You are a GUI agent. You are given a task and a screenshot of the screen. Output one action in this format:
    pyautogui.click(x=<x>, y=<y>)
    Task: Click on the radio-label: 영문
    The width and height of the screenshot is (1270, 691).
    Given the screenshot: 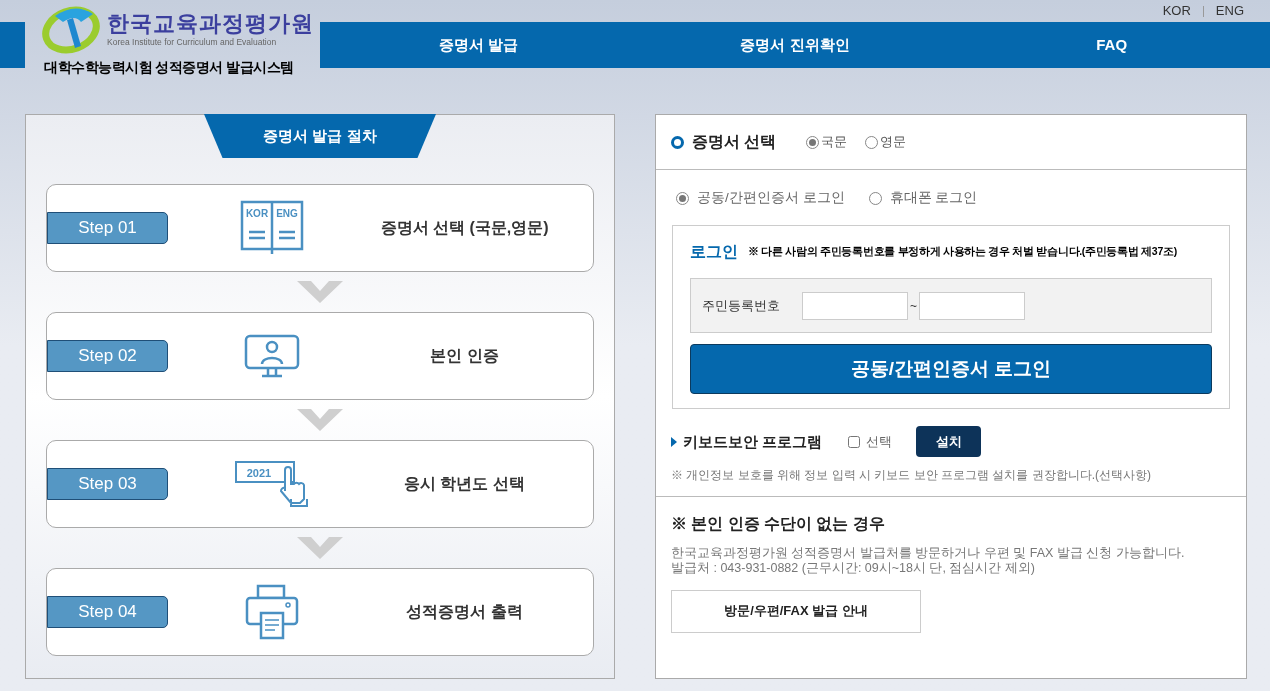 What is the action you would take?
    pyautogui.click(x=893, y=142)
    